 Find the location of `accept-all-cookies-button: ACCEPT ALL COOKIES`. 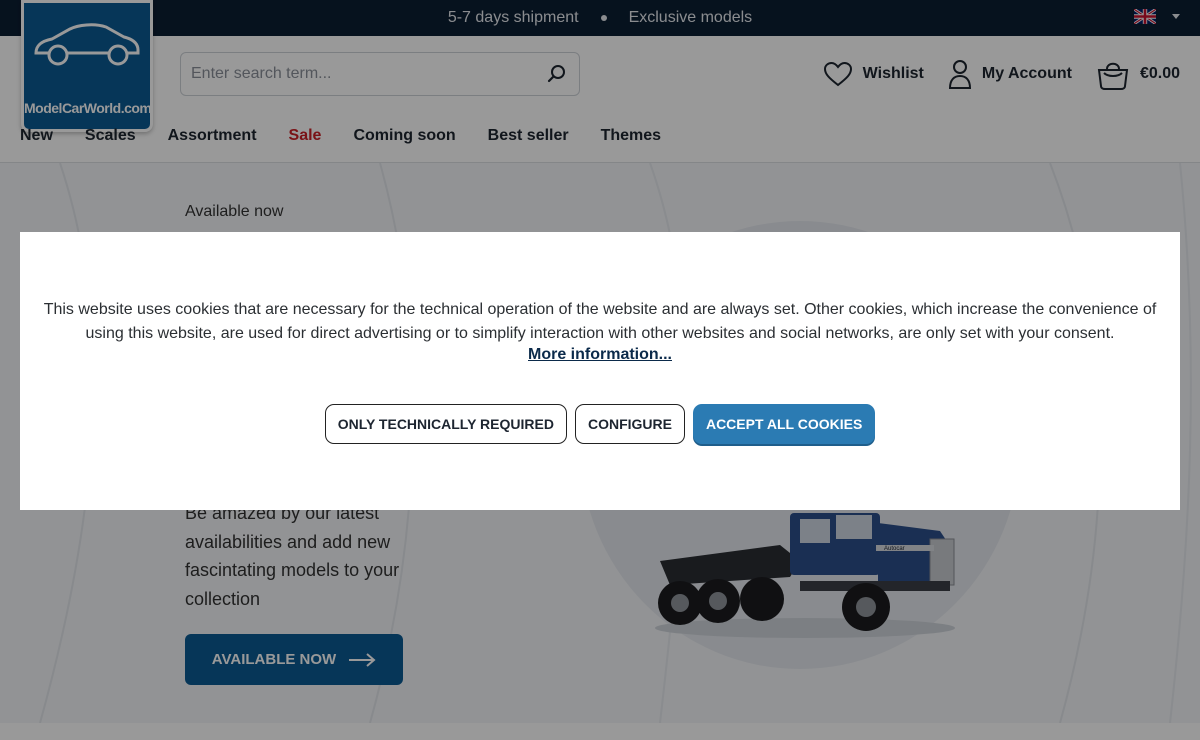

accept-all-cookies-button: ACCEPT ALL COOKIES is located at coordinates (784, 424).